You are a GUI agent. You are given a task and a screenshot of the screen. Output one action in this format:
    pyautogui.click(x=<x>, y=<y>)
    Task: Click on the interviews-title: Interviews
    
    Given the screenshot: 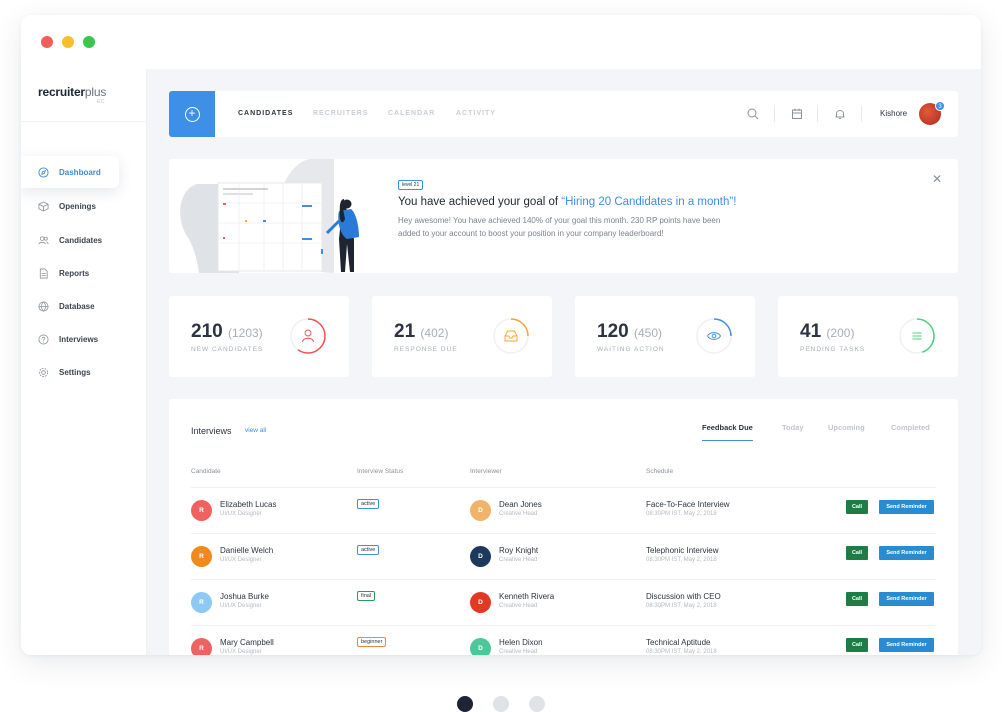 What is the action you would take?
    pyautogui.click(x=211, y=431)
    